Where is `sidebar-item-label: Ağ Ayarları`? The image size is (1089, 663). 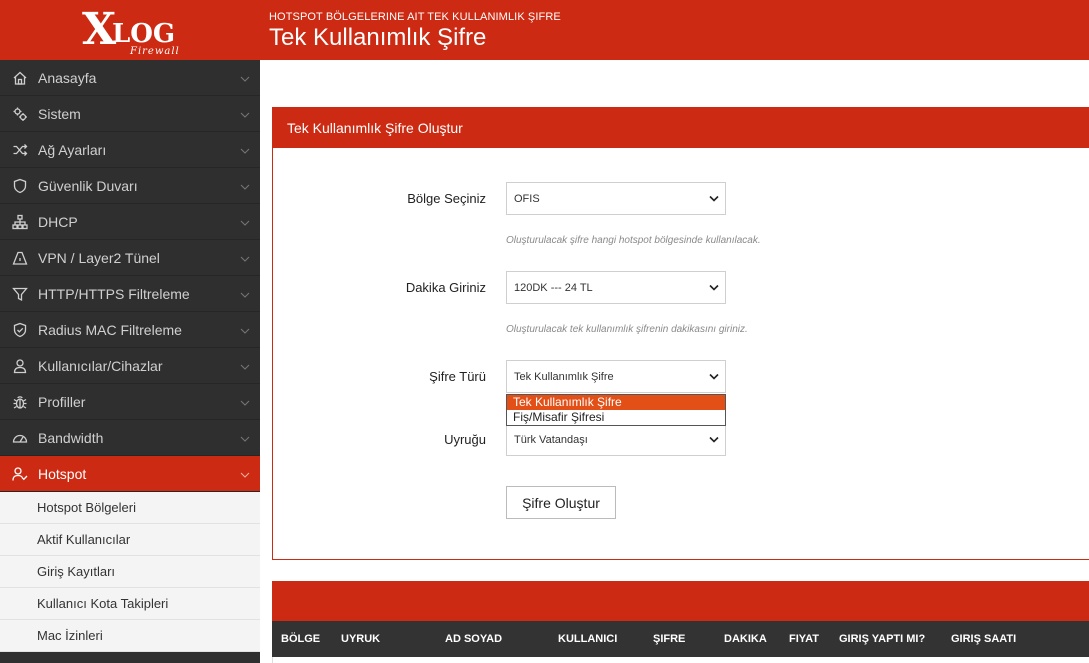 sidebar-item-label: Ağ Ayarları is located at coordinates (72, 149).